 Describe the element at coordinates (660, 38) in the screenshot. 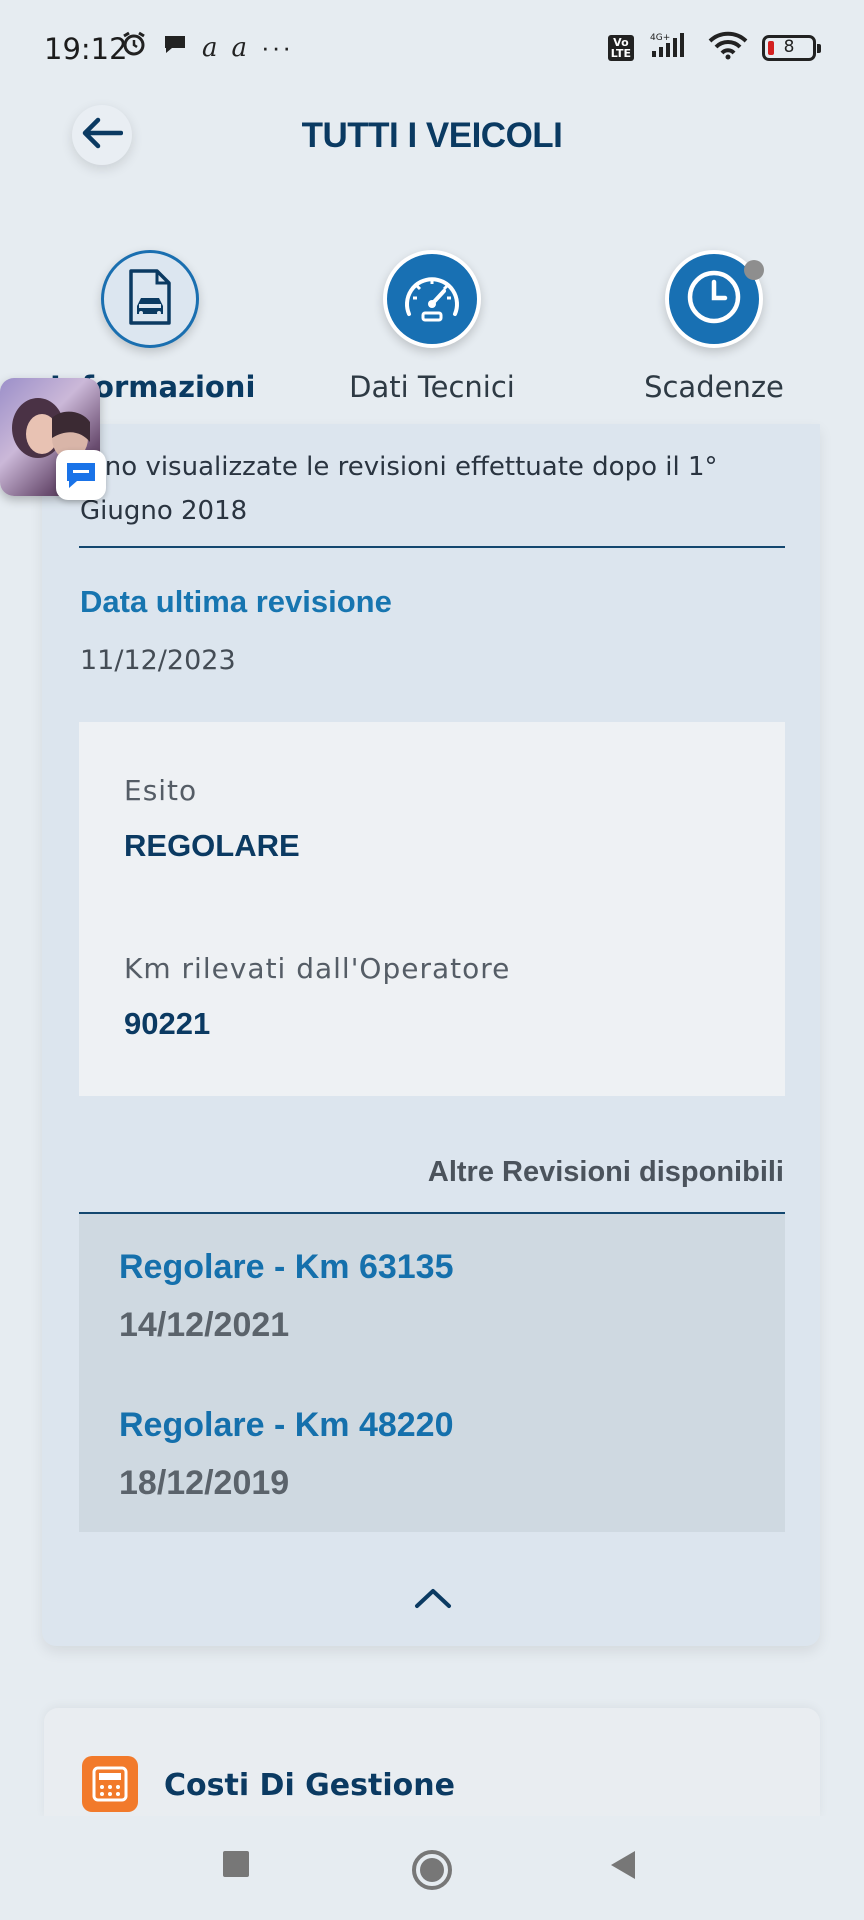

I see `svg-text: 4G+` at that location.